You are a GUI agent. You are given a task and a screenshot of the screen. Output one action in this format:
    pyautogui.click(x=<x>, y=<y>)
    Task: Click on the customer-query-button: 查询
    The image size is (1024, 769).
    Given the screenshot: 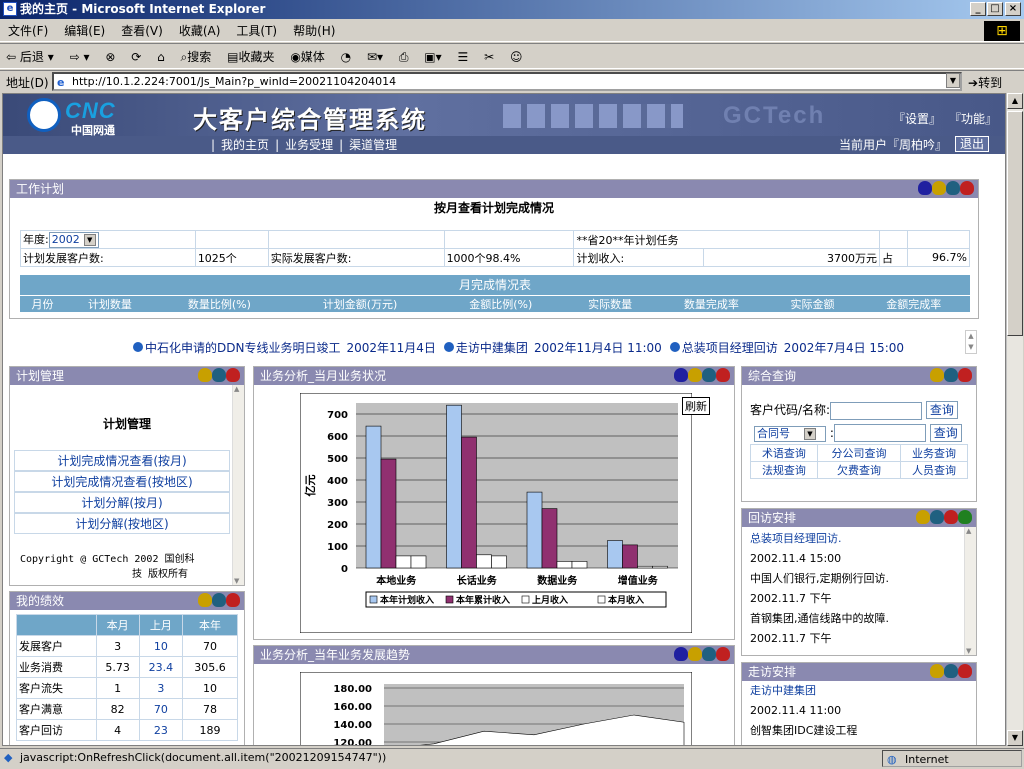 What is the action you would take?
    pyautogui.click(x=941, y=410)
    